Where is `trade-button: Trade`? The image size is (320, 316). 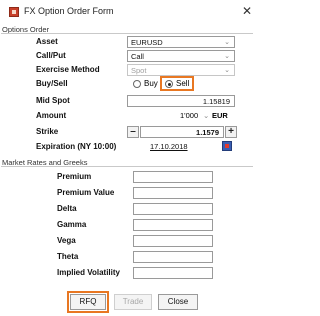
trade-button: Trade is located at coordinates (133, 302).